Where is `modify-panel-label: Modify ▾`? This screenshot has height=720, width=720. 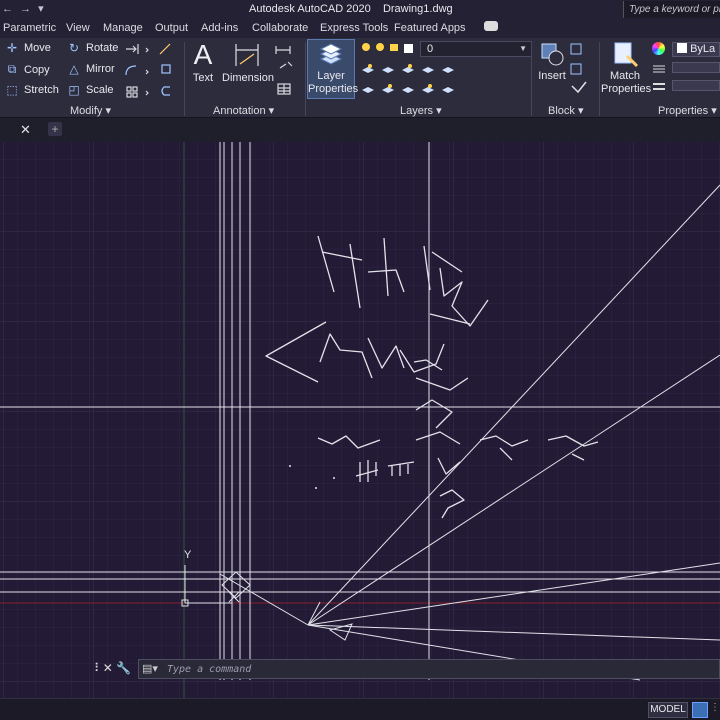 modify-panel-label: Modify ▾ is located at coordinates (90, 110).